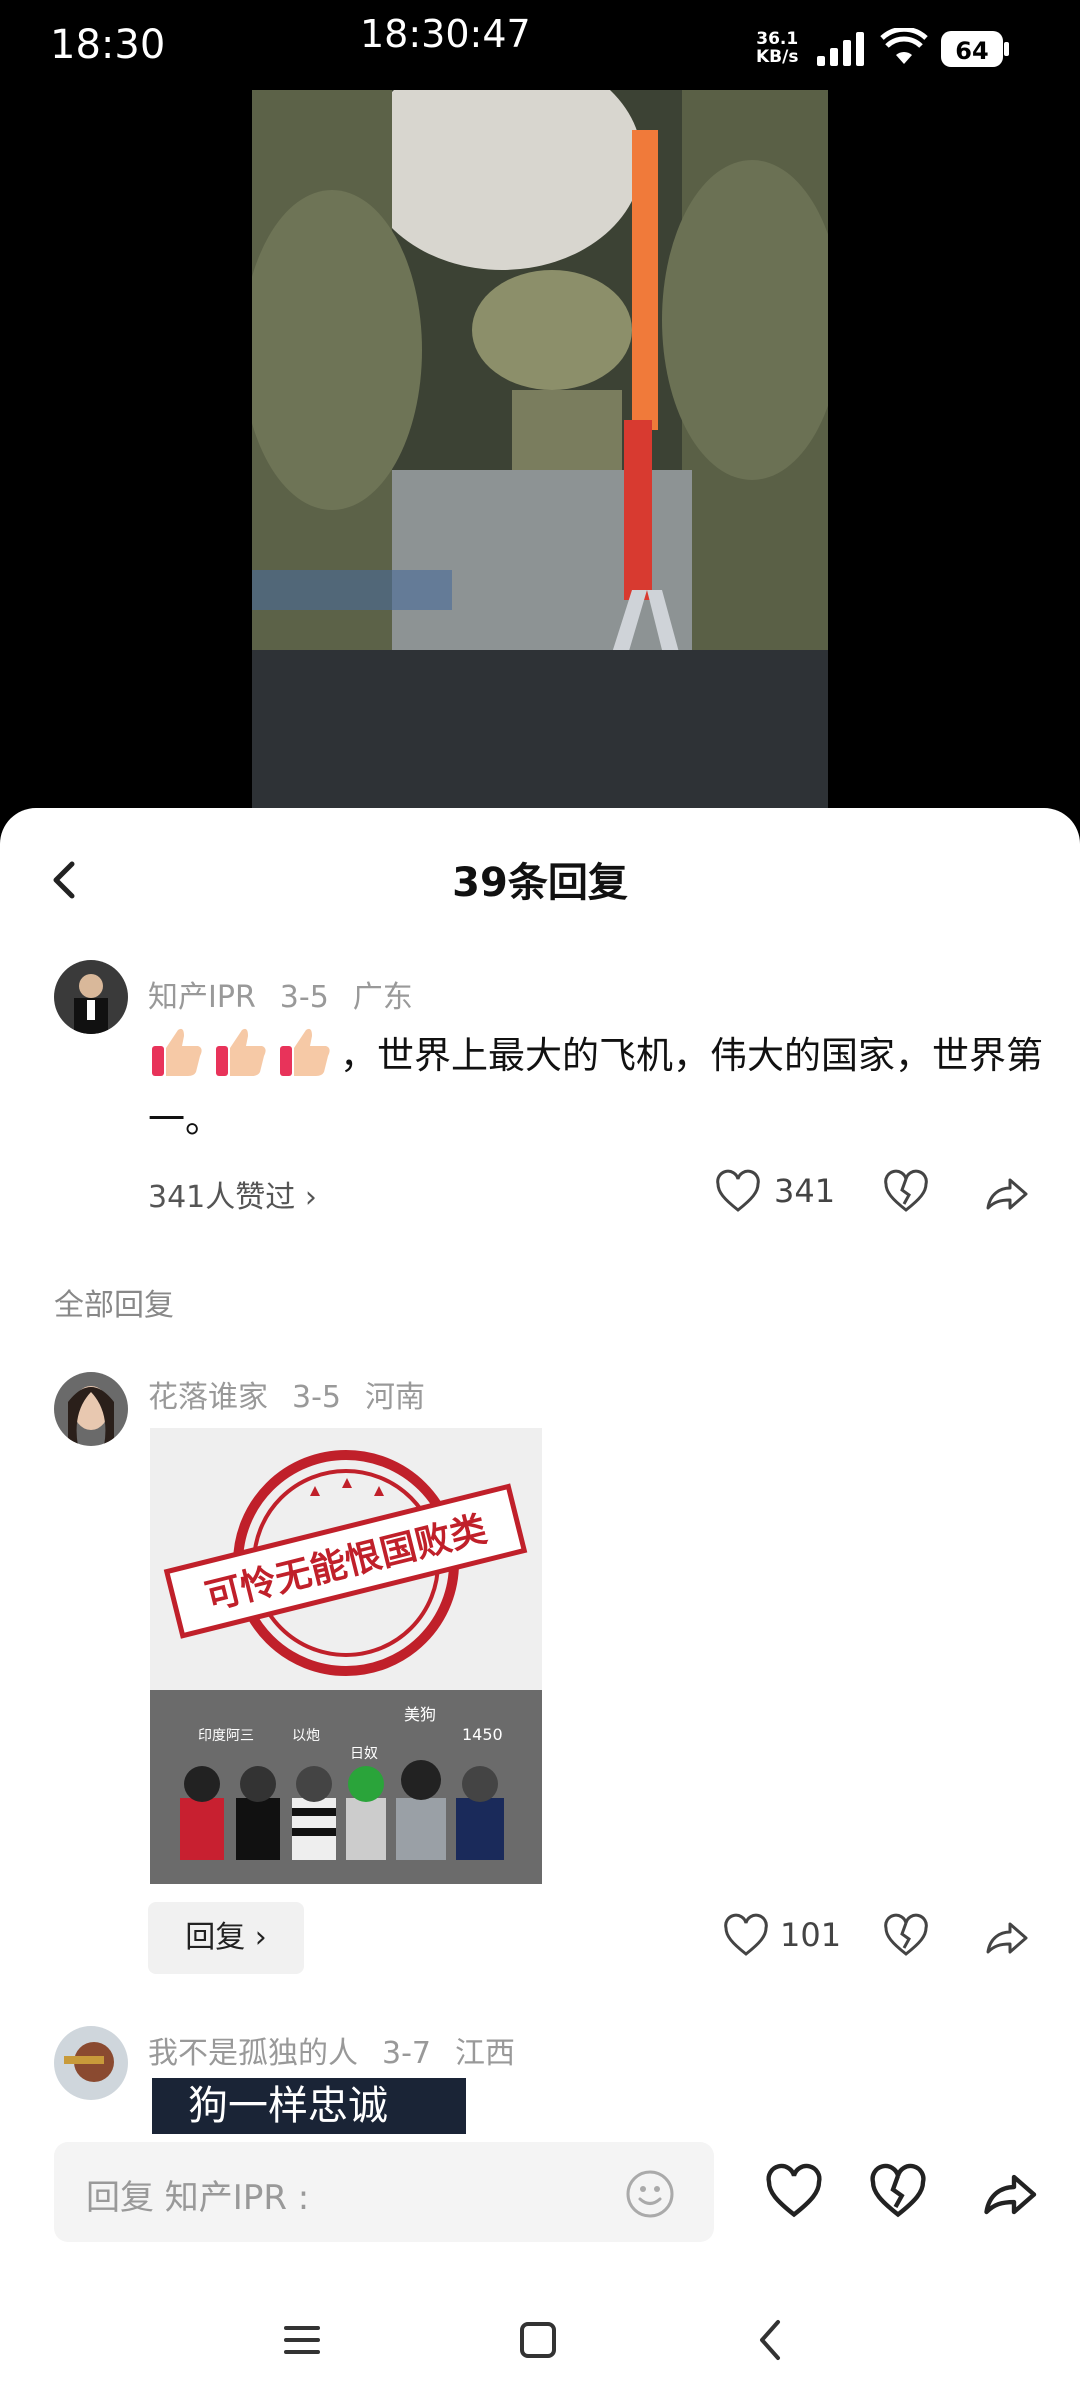 The width and height of the screenshot is (1080, 2400). Describe the element at coordinates (202, 997) in the screenshot. I see `comment-username: 知产IPR` at that location.